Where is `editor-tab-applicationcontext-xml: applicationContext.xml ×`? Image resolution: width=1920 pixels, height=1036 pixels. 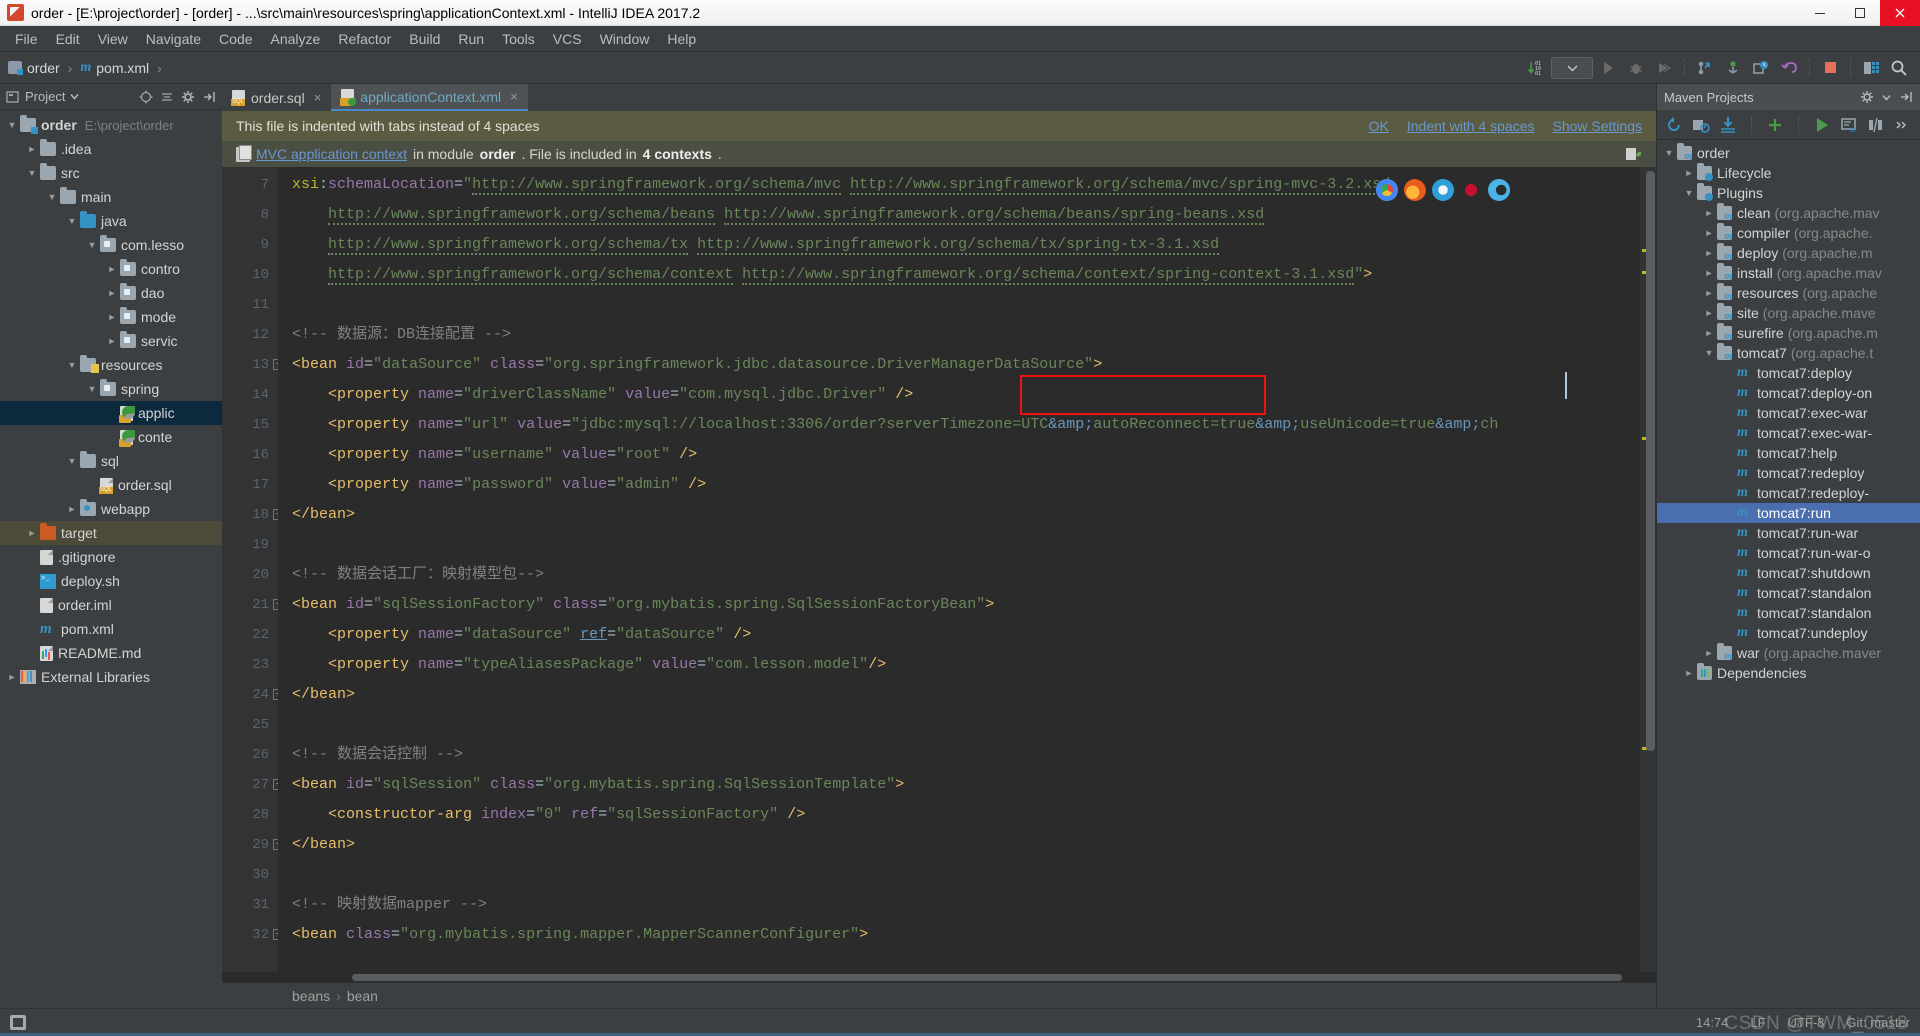 editor-tab-applicationcontext-xml: applicationContext.xml × is located at coordinates (429, 97).